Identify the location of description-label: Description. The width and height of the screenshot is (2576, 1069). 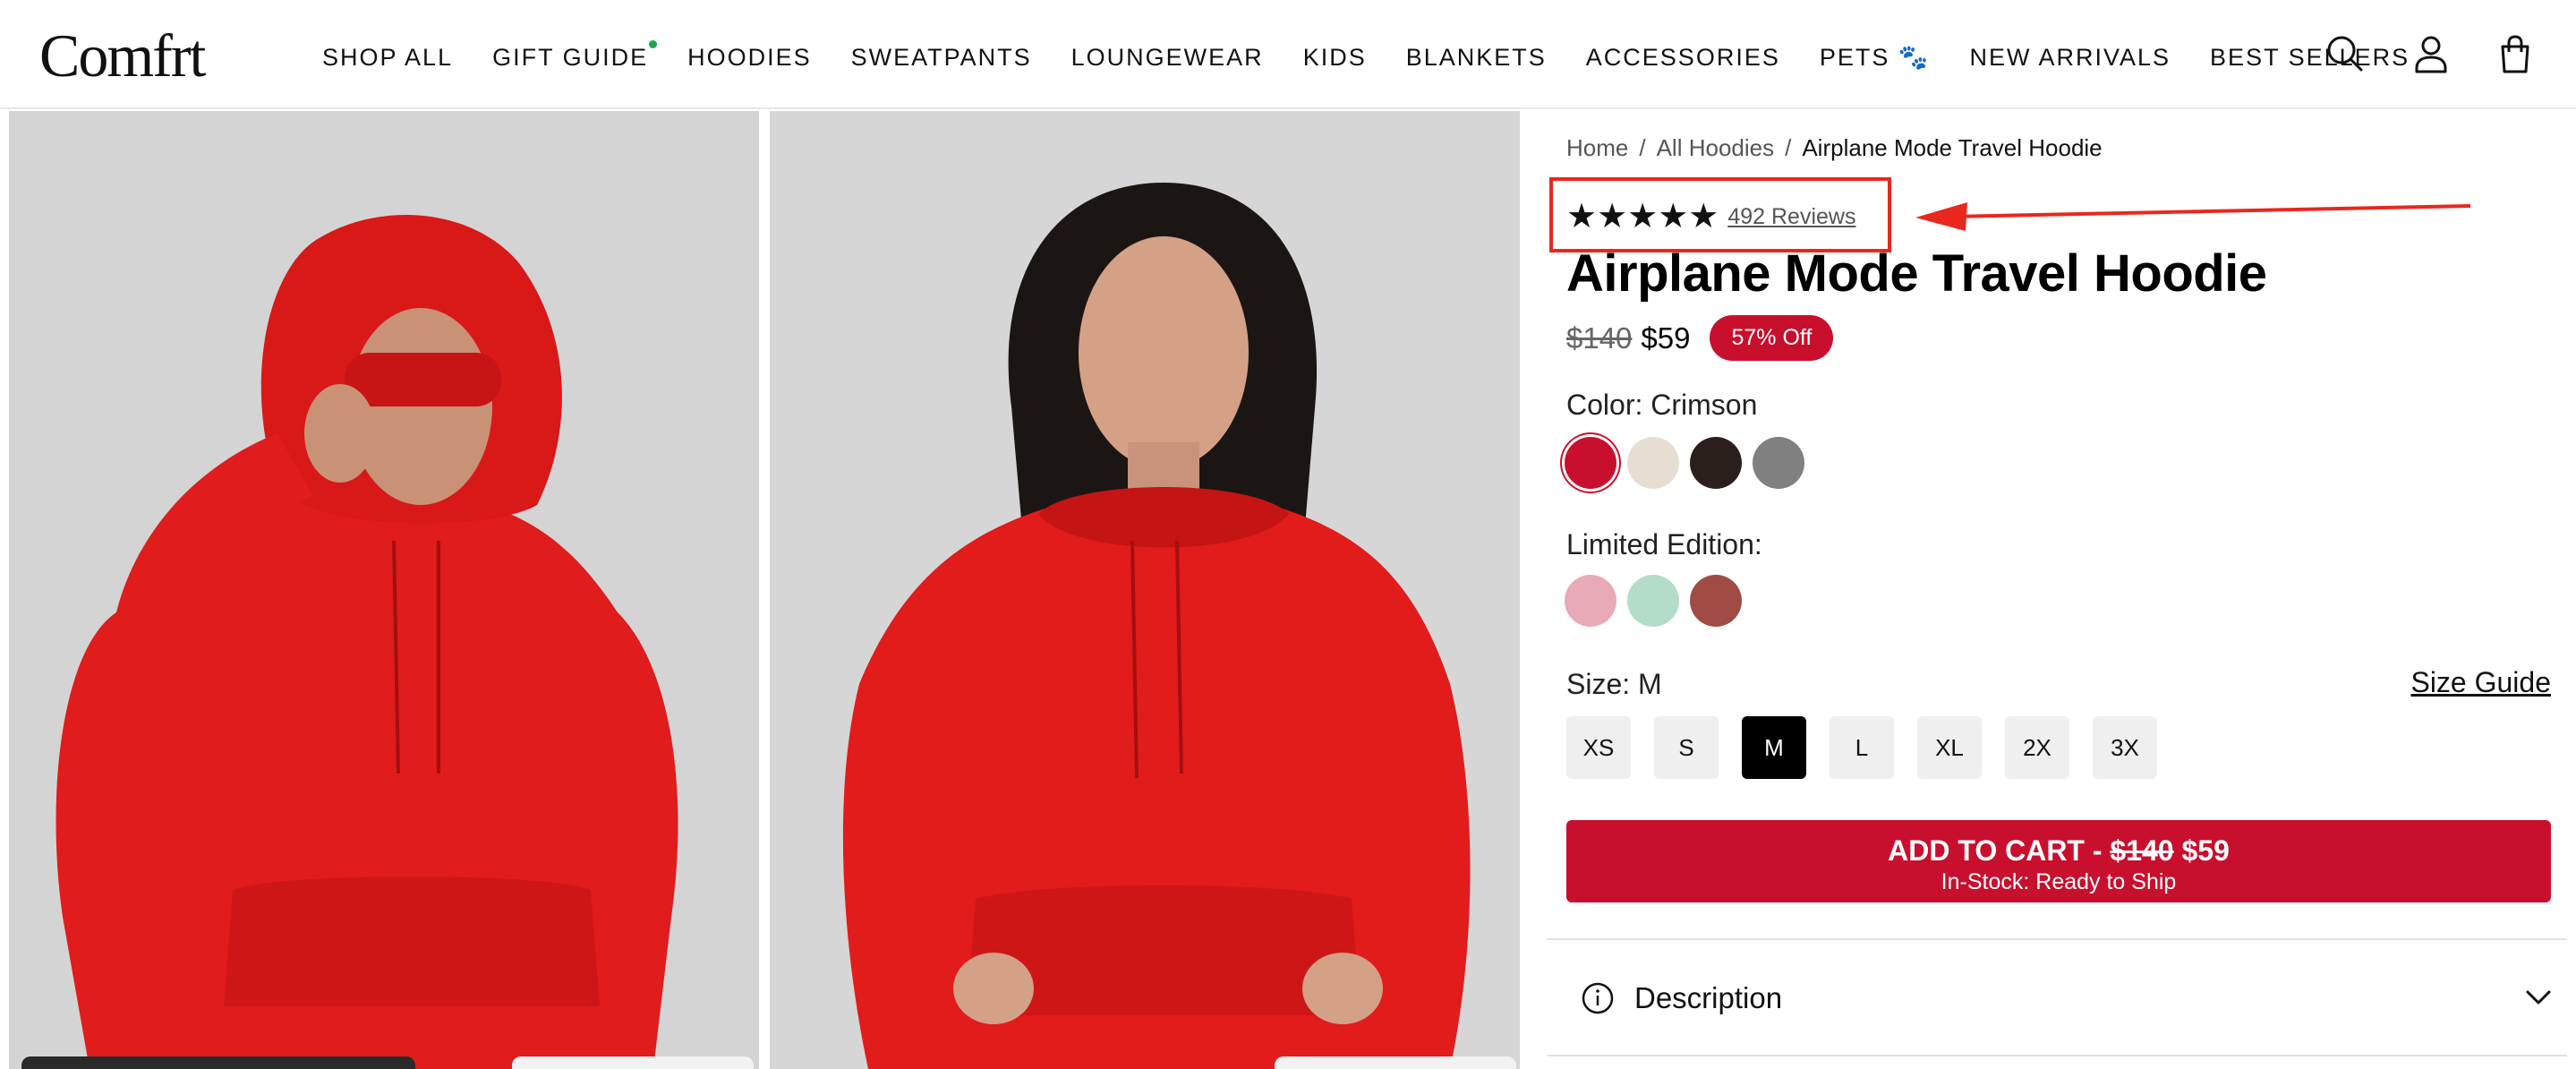
(1708, 997).